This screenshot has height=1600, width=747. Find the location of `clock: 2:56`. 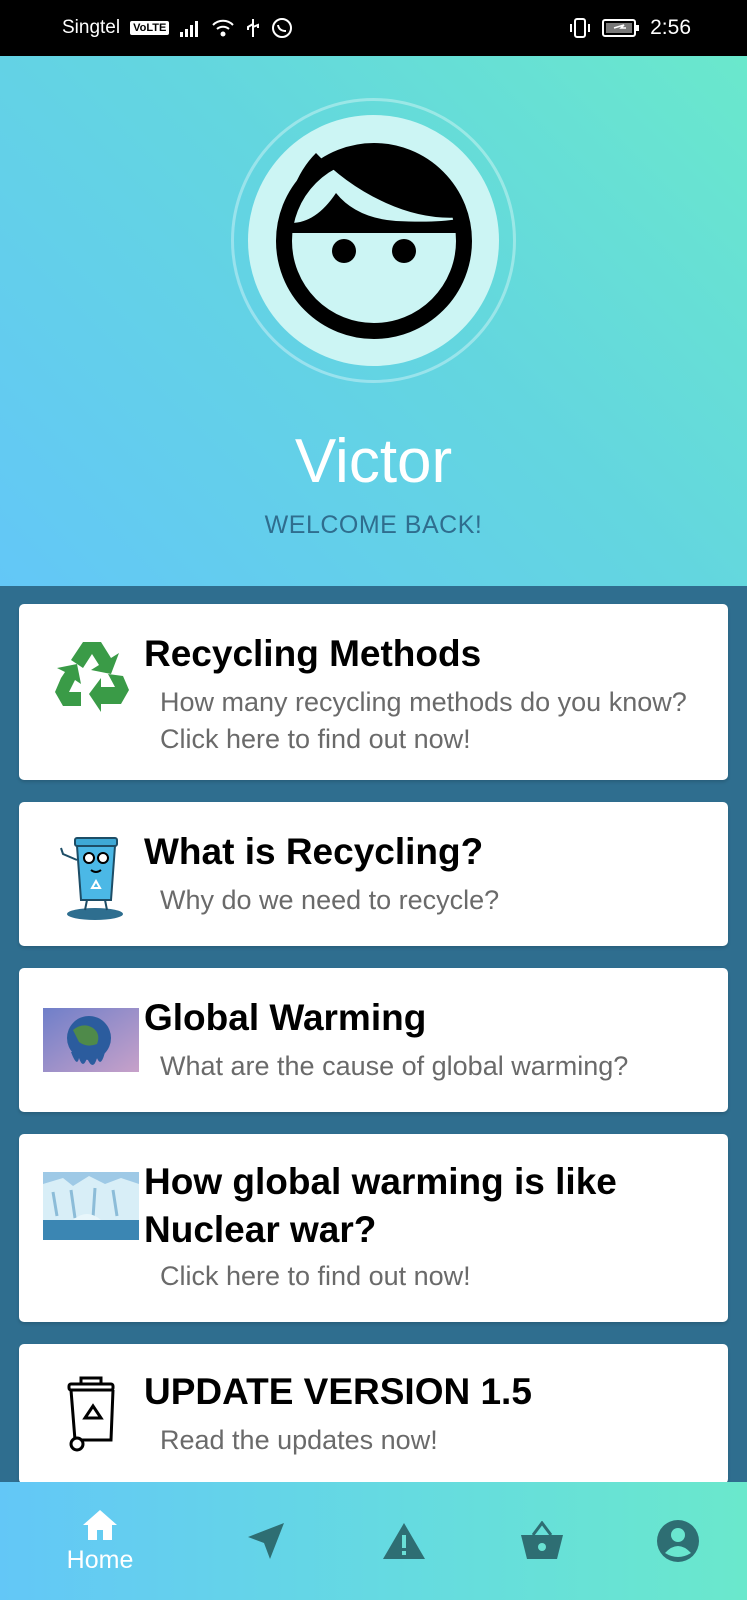

clock: 2:56 is located at coordinates (670, 27).